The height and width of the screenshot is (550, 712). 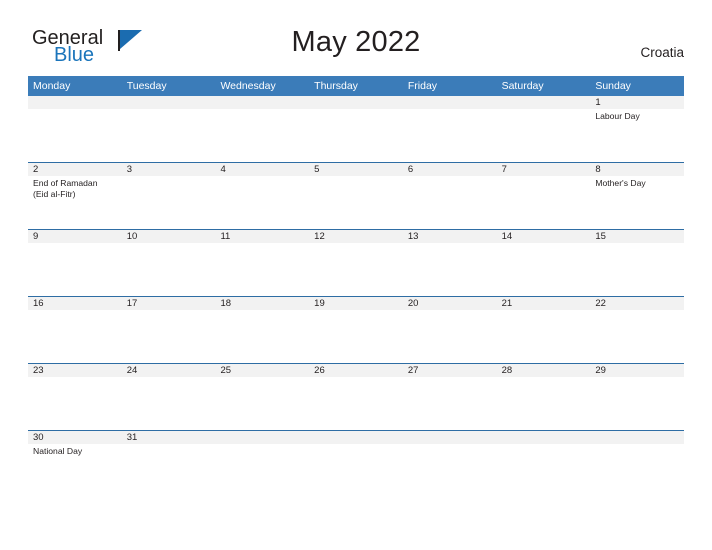 What do you see at coordinates (620, 183) in the screenshot?
I see `day-event-label: Mother's Day` at bounding box center [620, 183].